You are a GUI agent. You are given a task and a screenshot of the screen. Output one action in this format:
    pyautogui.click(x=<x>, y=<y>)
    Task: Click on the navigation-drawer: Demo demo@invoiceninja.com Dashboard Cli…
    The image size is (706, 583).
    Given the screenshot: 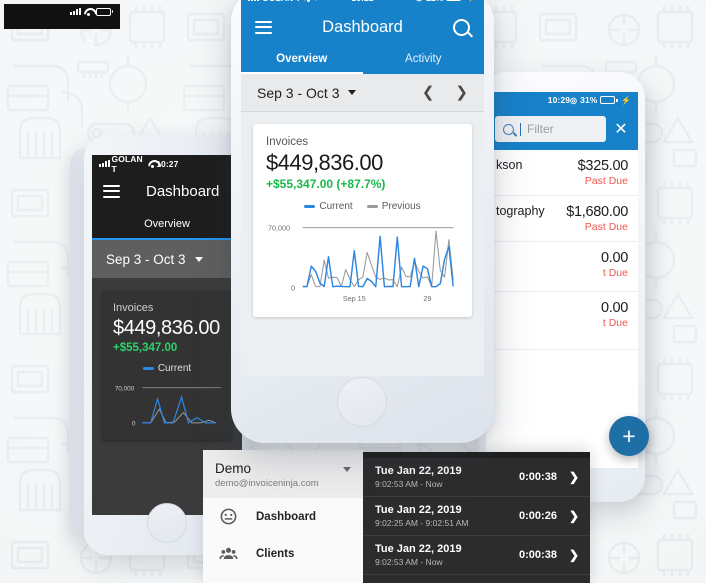 What is the action you would take?
    pyautogui.click(x=283, y=516)
    